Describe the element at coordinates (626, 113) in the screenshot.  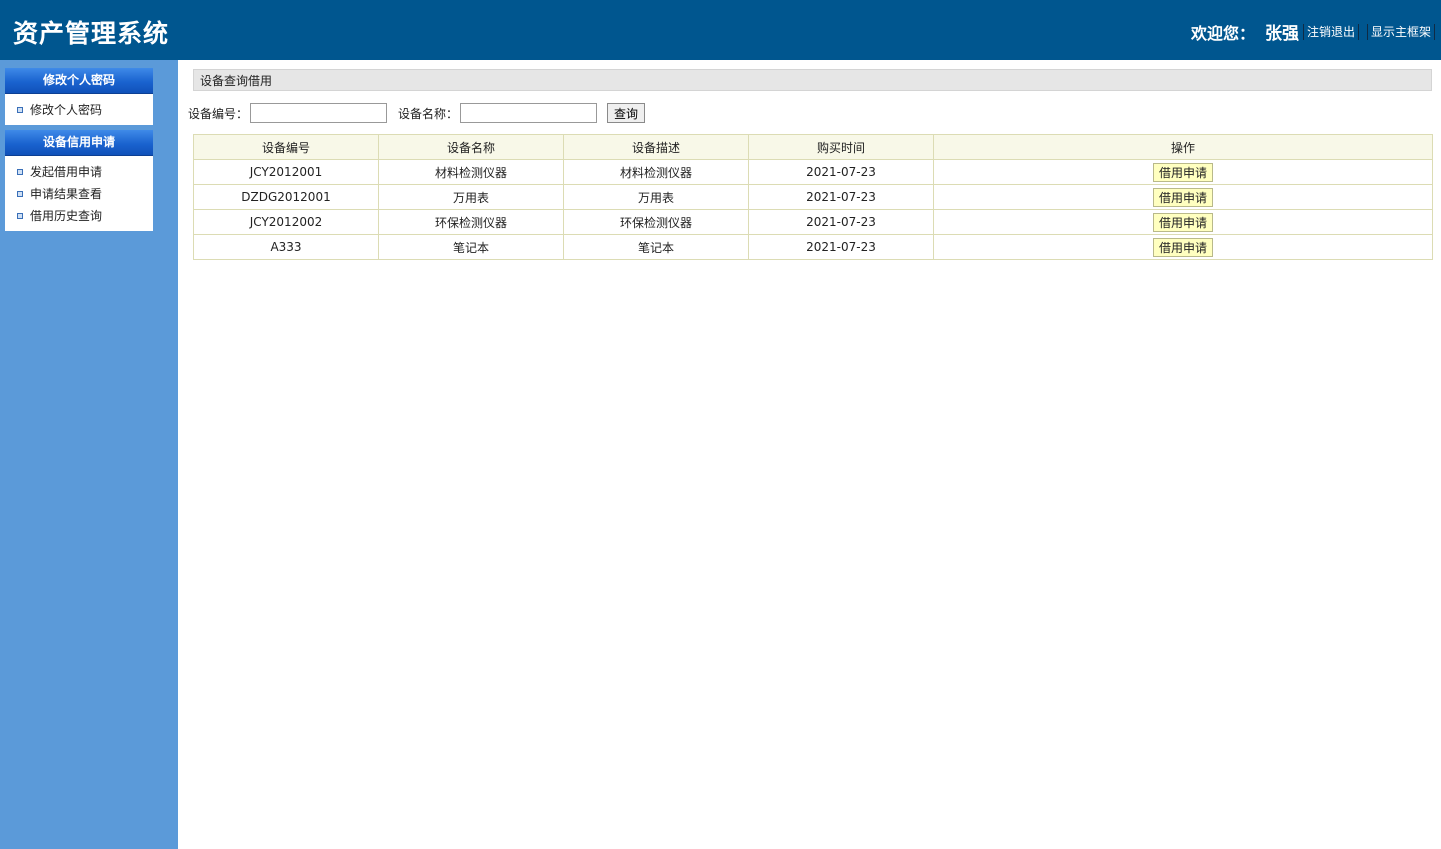
I see `search-button: 查询` at that location.